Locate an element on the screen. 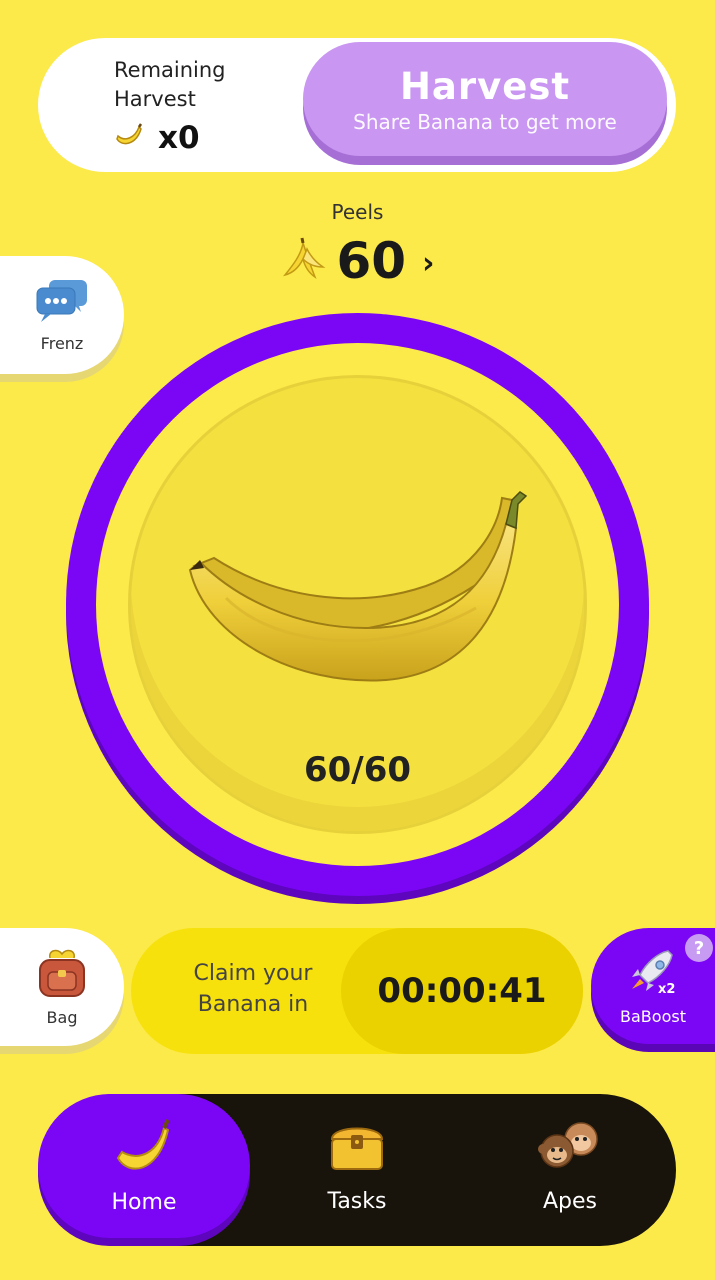 The width and height of the screenshot is (715, 1280). harvest-button: Harvest Share Banana to get more is located at coordinates (485, 99).